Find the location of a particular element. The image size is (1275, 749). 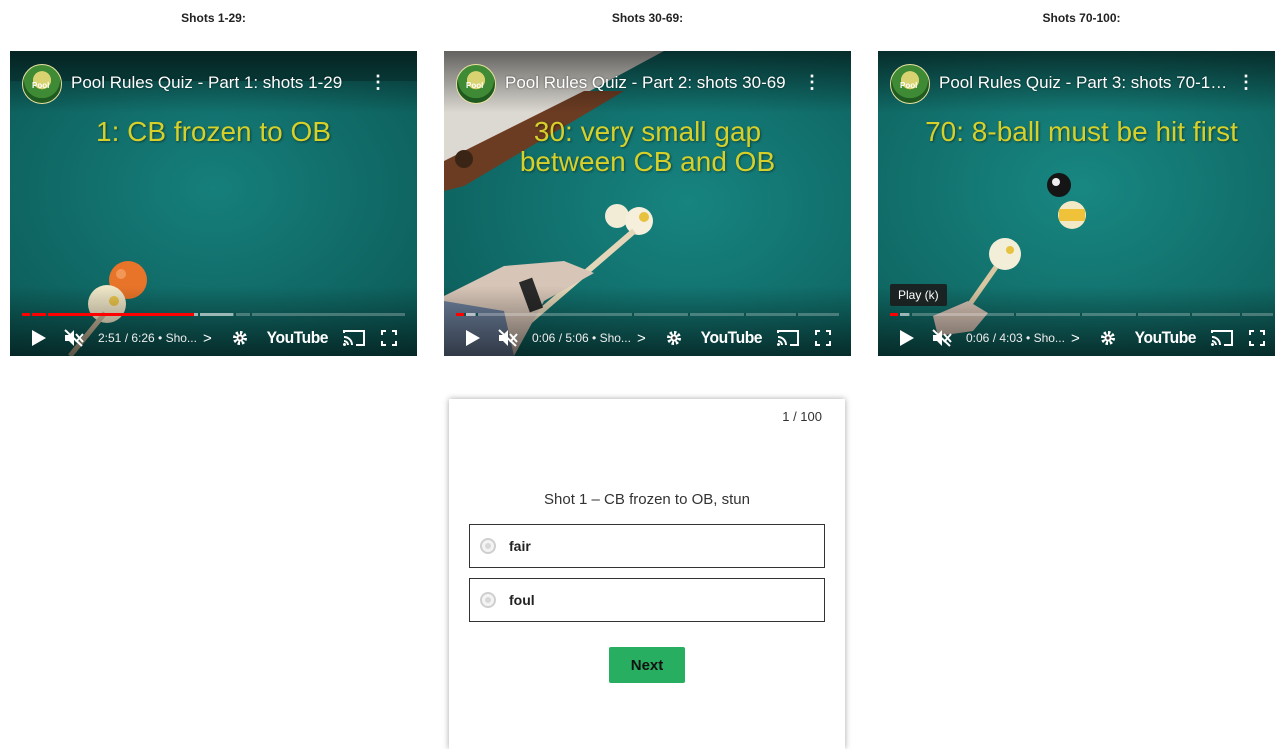

player-controls: 0:06 / 4:03 • Sho... > YouTube is located at coordinates (1076, 338).